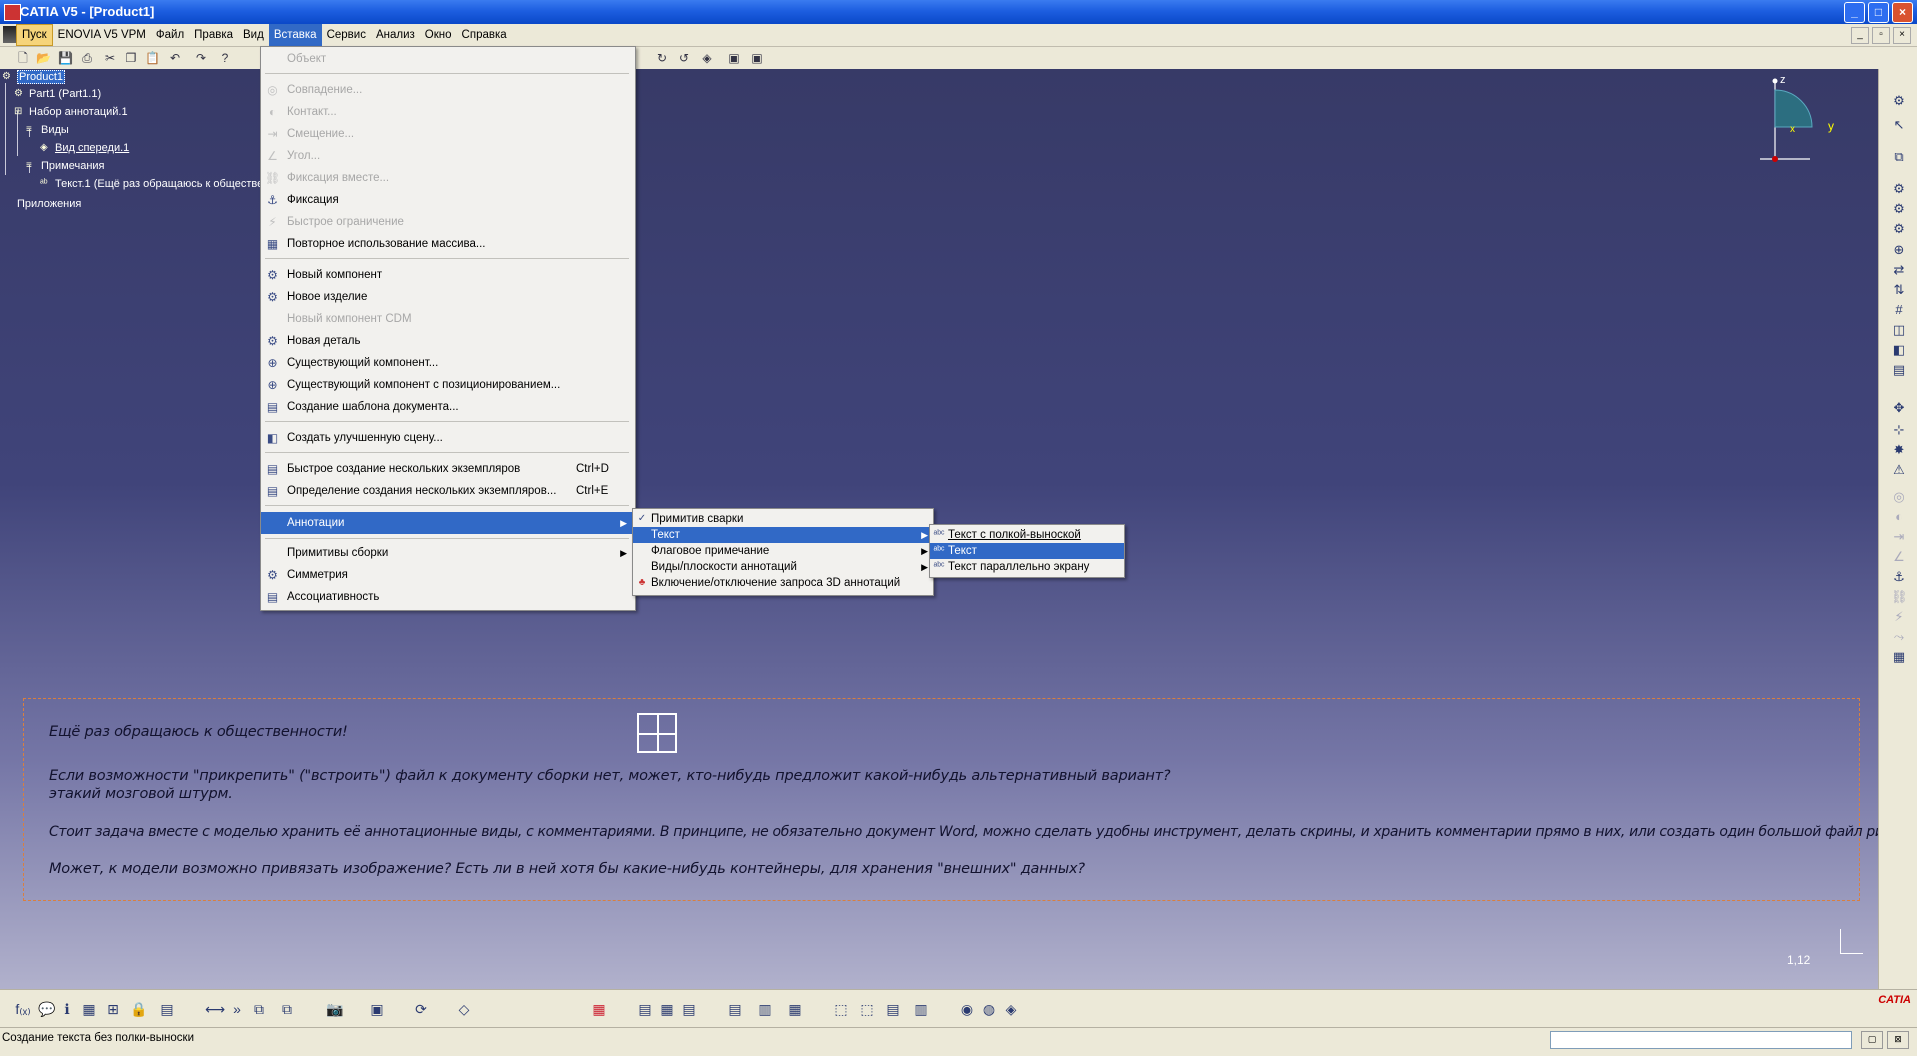  I want to click on measure-item-icon: », so click(237, 1009).